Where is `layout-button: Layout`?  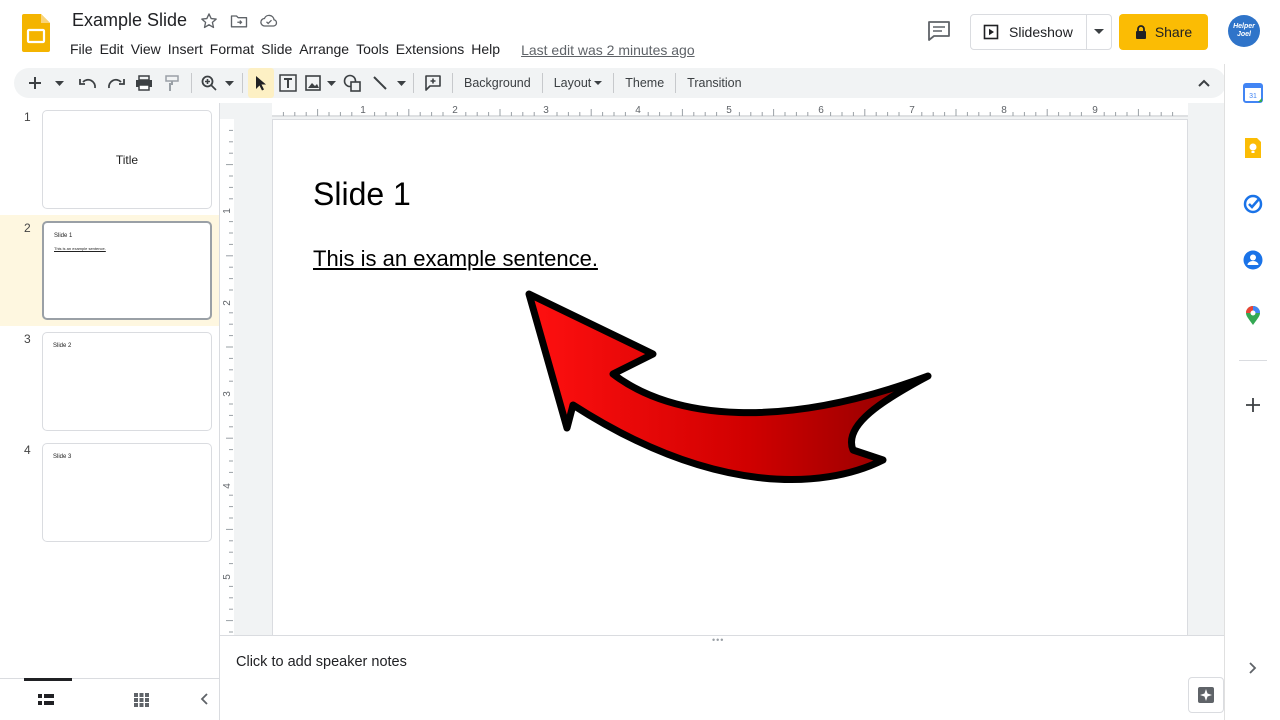
layout-button: Layout is located at coordinates (578, 83).